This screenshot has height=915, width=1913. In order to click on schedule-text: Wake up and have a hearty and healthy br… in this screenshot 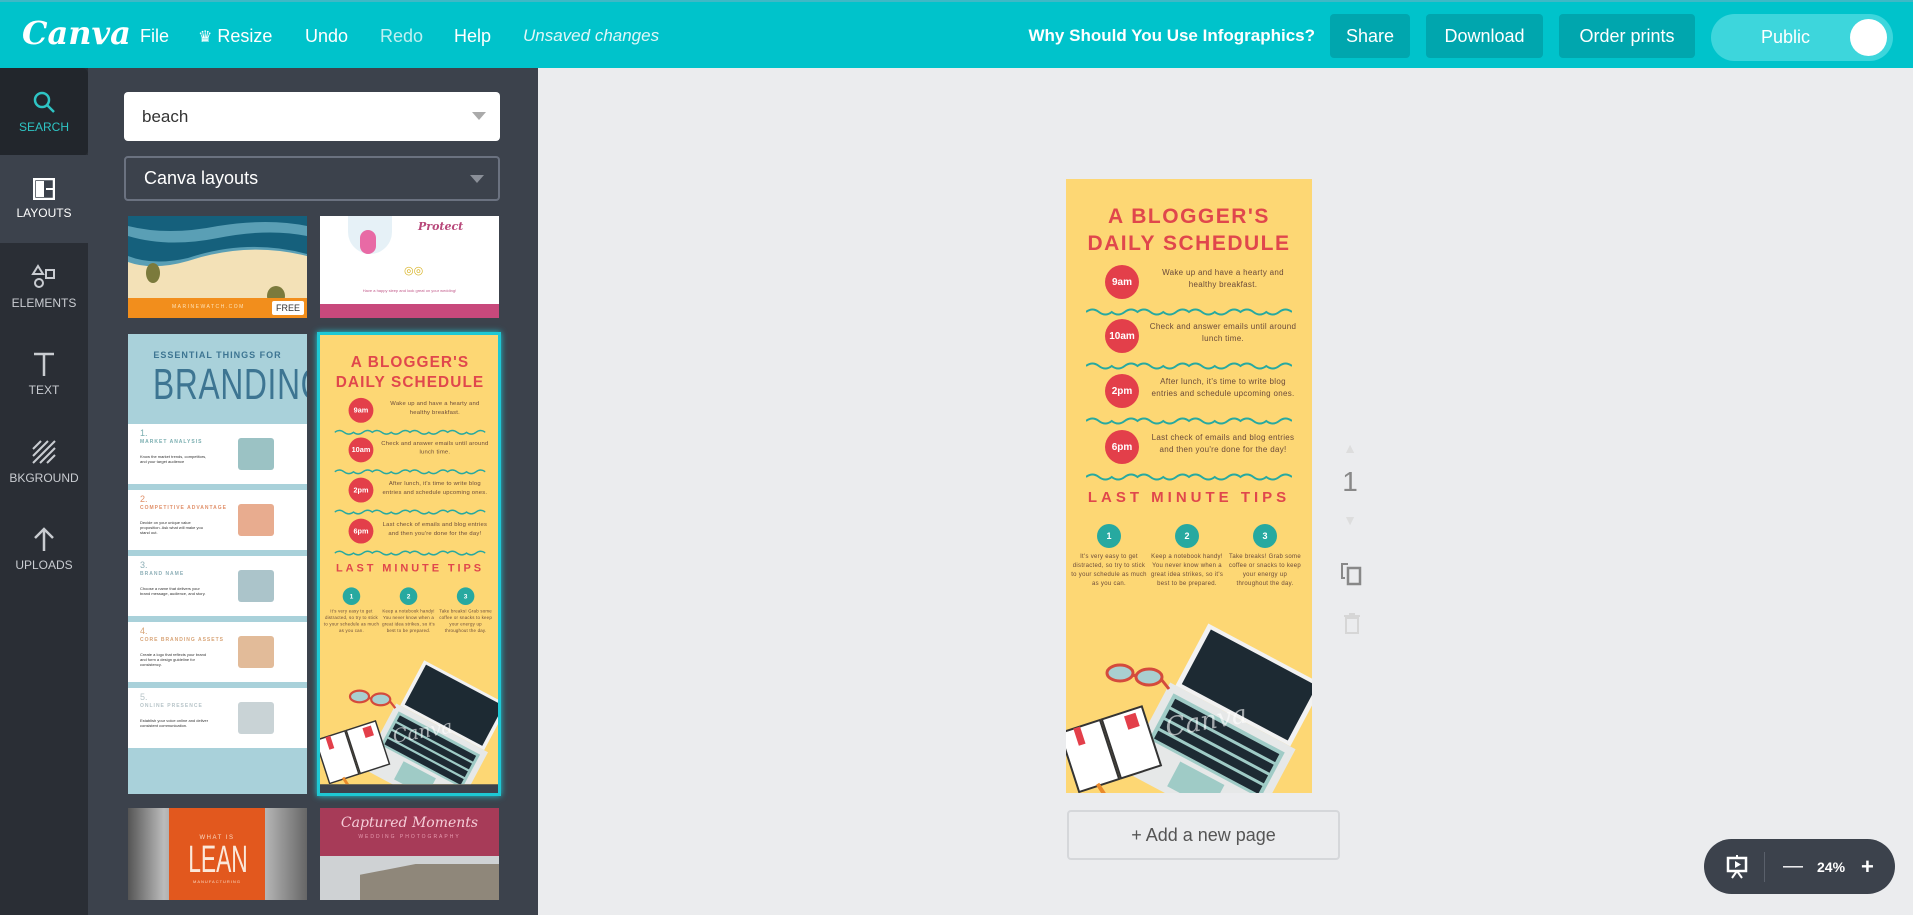, I will do `click(1223, 278)`.